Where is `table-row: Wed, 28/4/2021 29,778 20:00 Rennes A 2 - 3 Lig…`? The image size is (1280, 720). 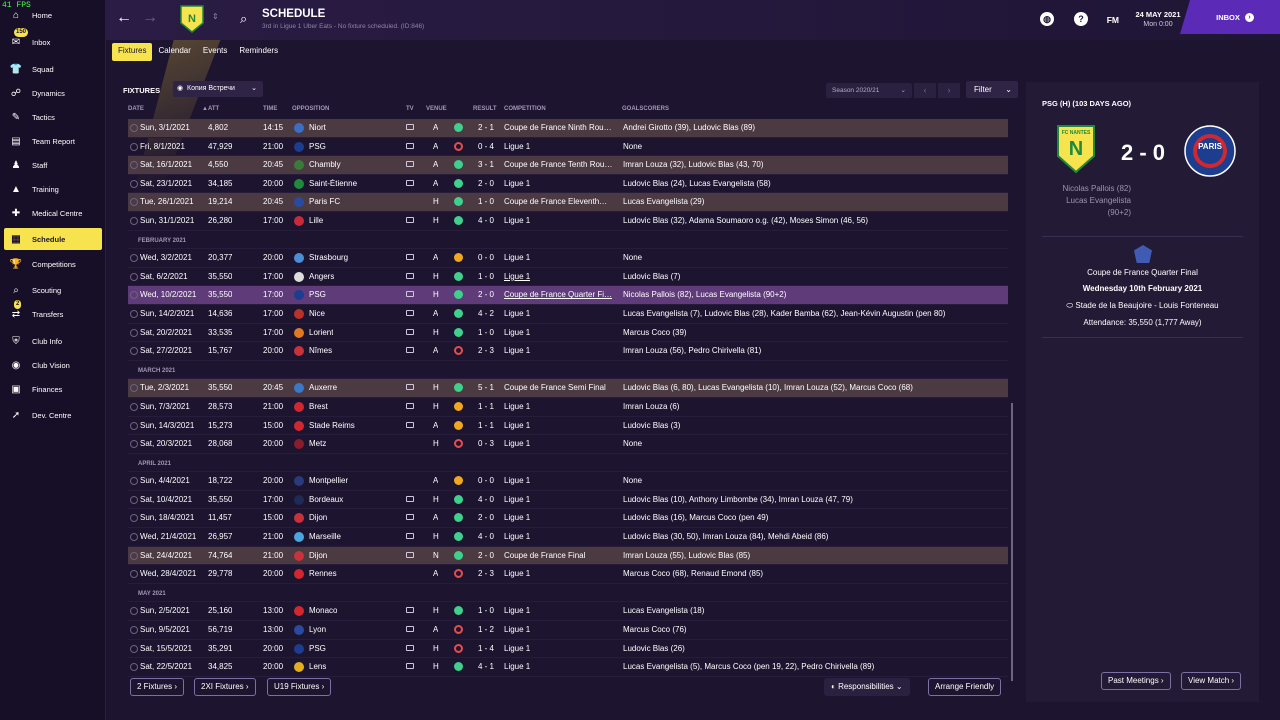 table-row: Wed, 28/4/2021 29,778 20:00 Rennes A 2 - 3 Lig… is located at coordinates (568, 574).